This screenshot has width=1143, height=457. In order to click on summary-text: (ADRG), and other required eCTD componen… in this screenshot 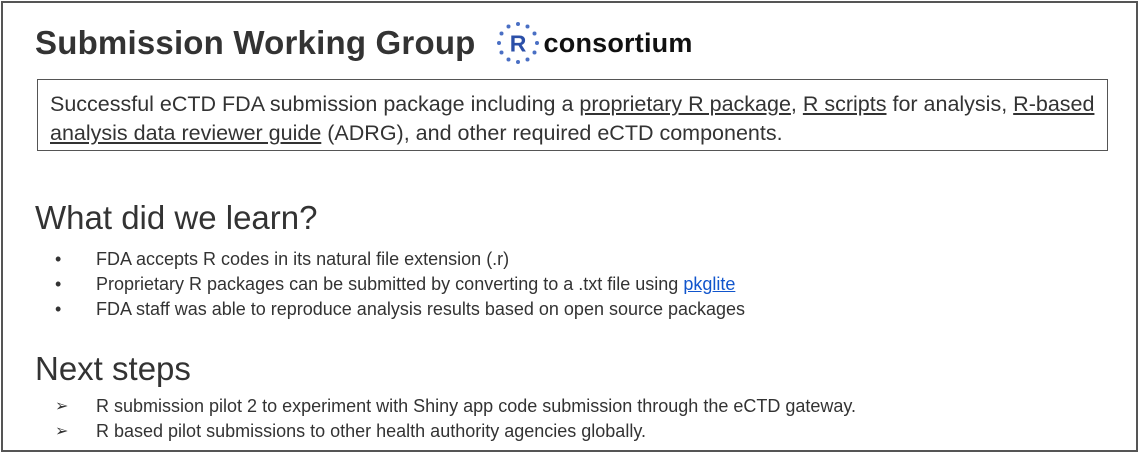, I will do `click(552, 133)`.